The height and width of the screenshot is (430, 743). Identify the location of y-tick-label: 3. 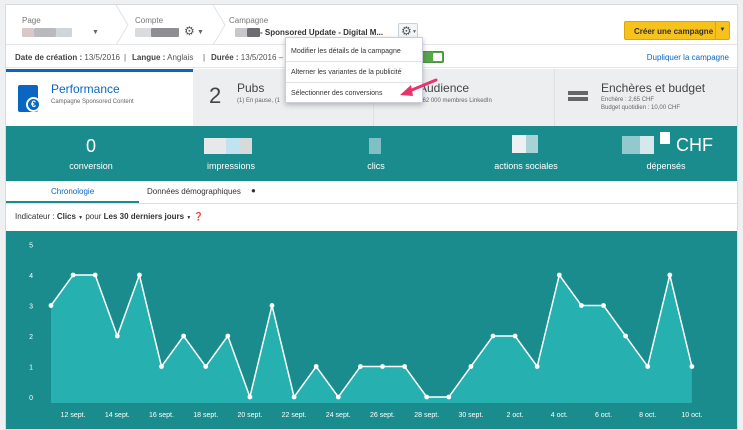
(31, 307).